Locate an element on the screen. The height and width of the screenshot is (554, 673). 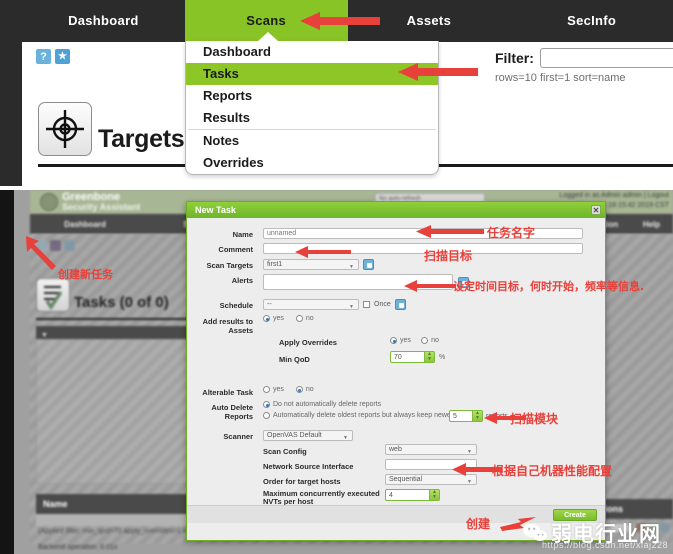
apply-overrides-no-radio: no is located at coordinates (430, 340).